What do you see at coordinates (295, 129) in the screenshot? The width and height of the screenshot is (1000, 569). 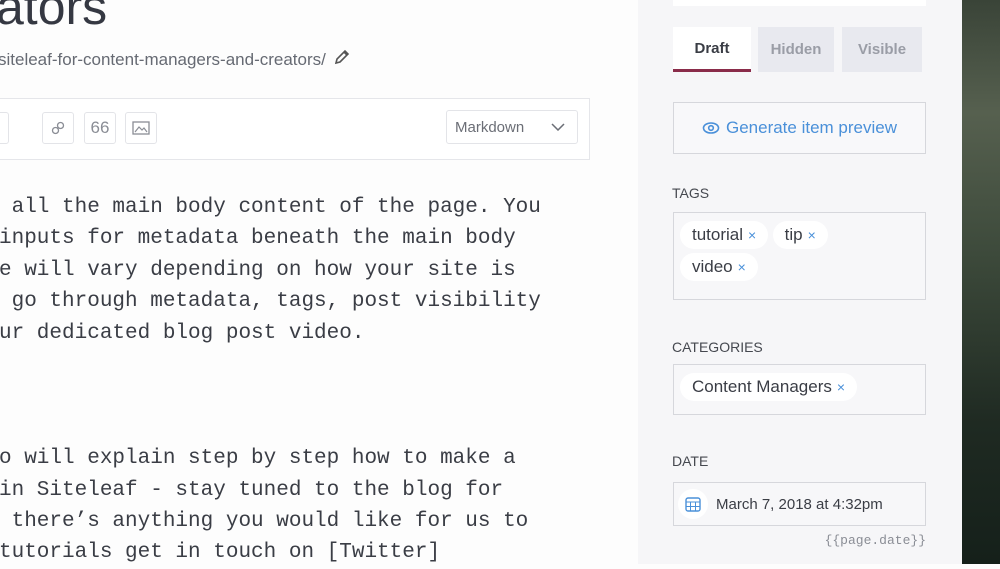 I see `editor-toolbar: ☰ 66 Markdown` at bounding box center [295, 129].